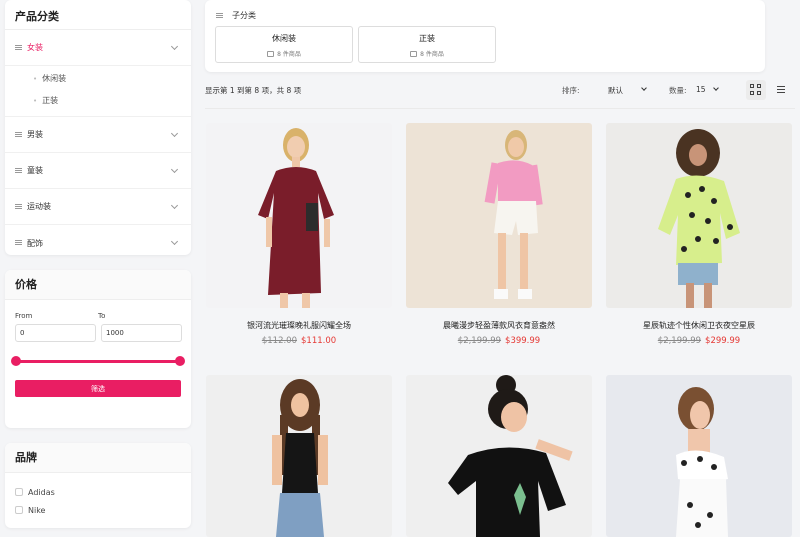 This screenshot has width=800, height=537. What do you see at coordinates (500, 91) in the screenshot?
I see `results-toolbar: 显示第 1 到第 8 项，共 8 项 排序: 默认 数量: 15` at bounding box center [500, 91].